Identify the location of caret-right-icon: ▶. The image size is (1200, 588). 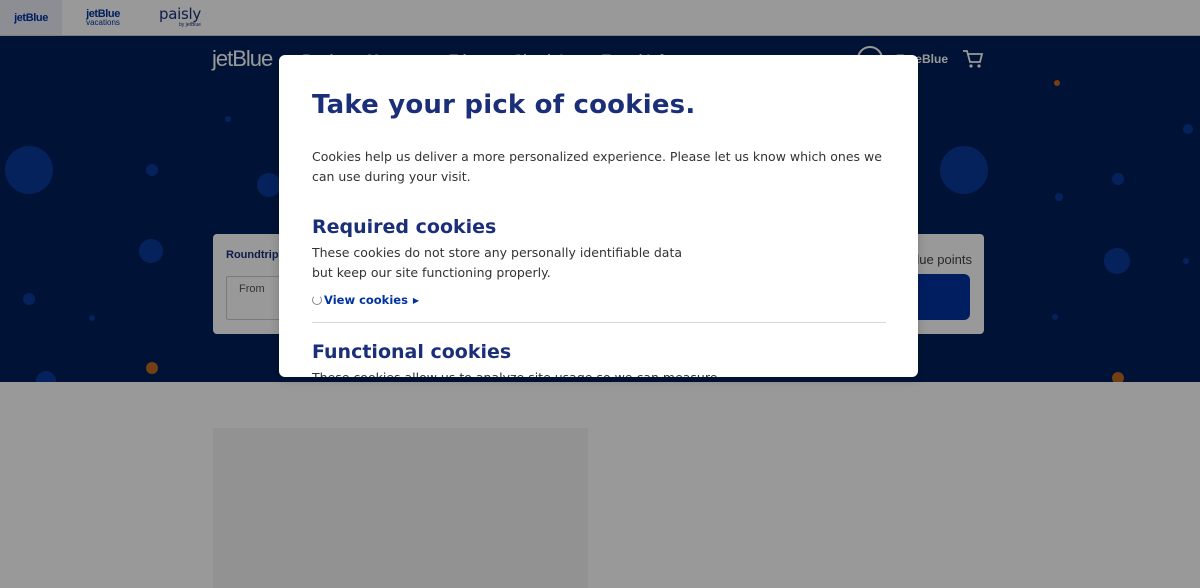
(416, 300).